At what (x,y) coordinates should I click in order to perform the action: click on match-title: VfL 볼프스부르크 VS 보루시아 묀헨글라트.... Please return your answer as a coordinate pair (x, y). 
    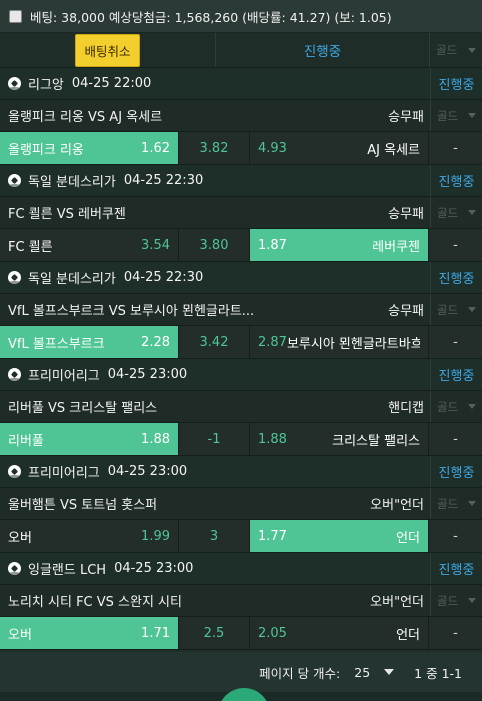
    Looking at the image, I should click on (131, 311).